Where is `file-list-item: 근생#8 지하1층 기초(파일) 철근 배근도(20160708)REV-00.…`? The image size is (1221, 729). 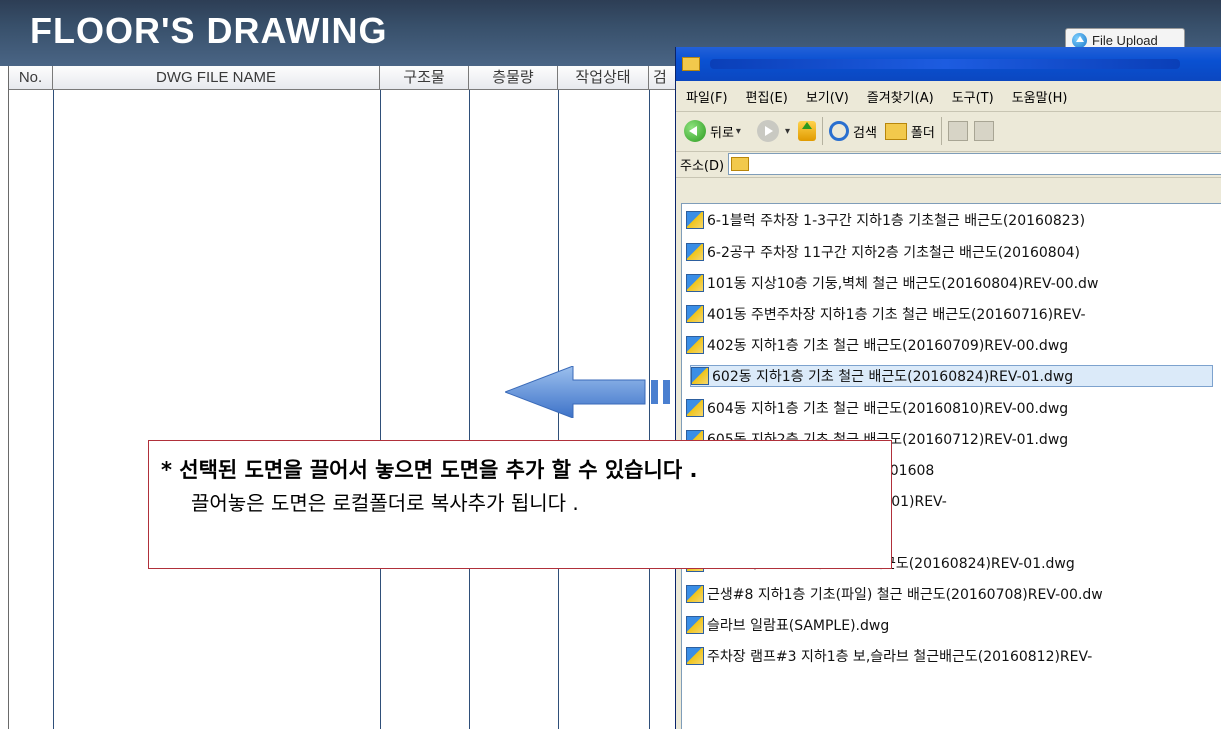
file-list-item: 근생#8 지하1층 기초(파일) 철근 배근도(20160708)REV-00.… is located at coordinates (894, 594).